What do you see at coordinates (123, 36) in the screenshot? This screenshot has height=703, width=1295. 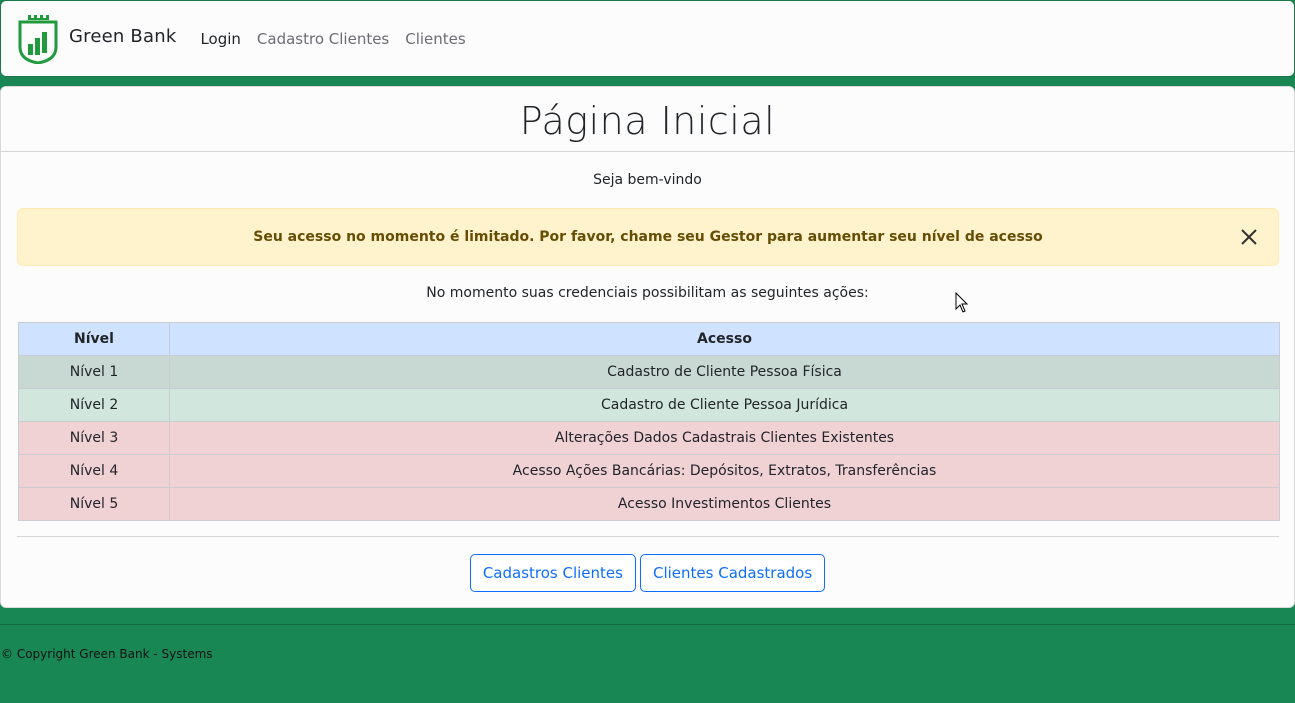 I see `brand-name: Green Bank` at bounding box center [123, 36].